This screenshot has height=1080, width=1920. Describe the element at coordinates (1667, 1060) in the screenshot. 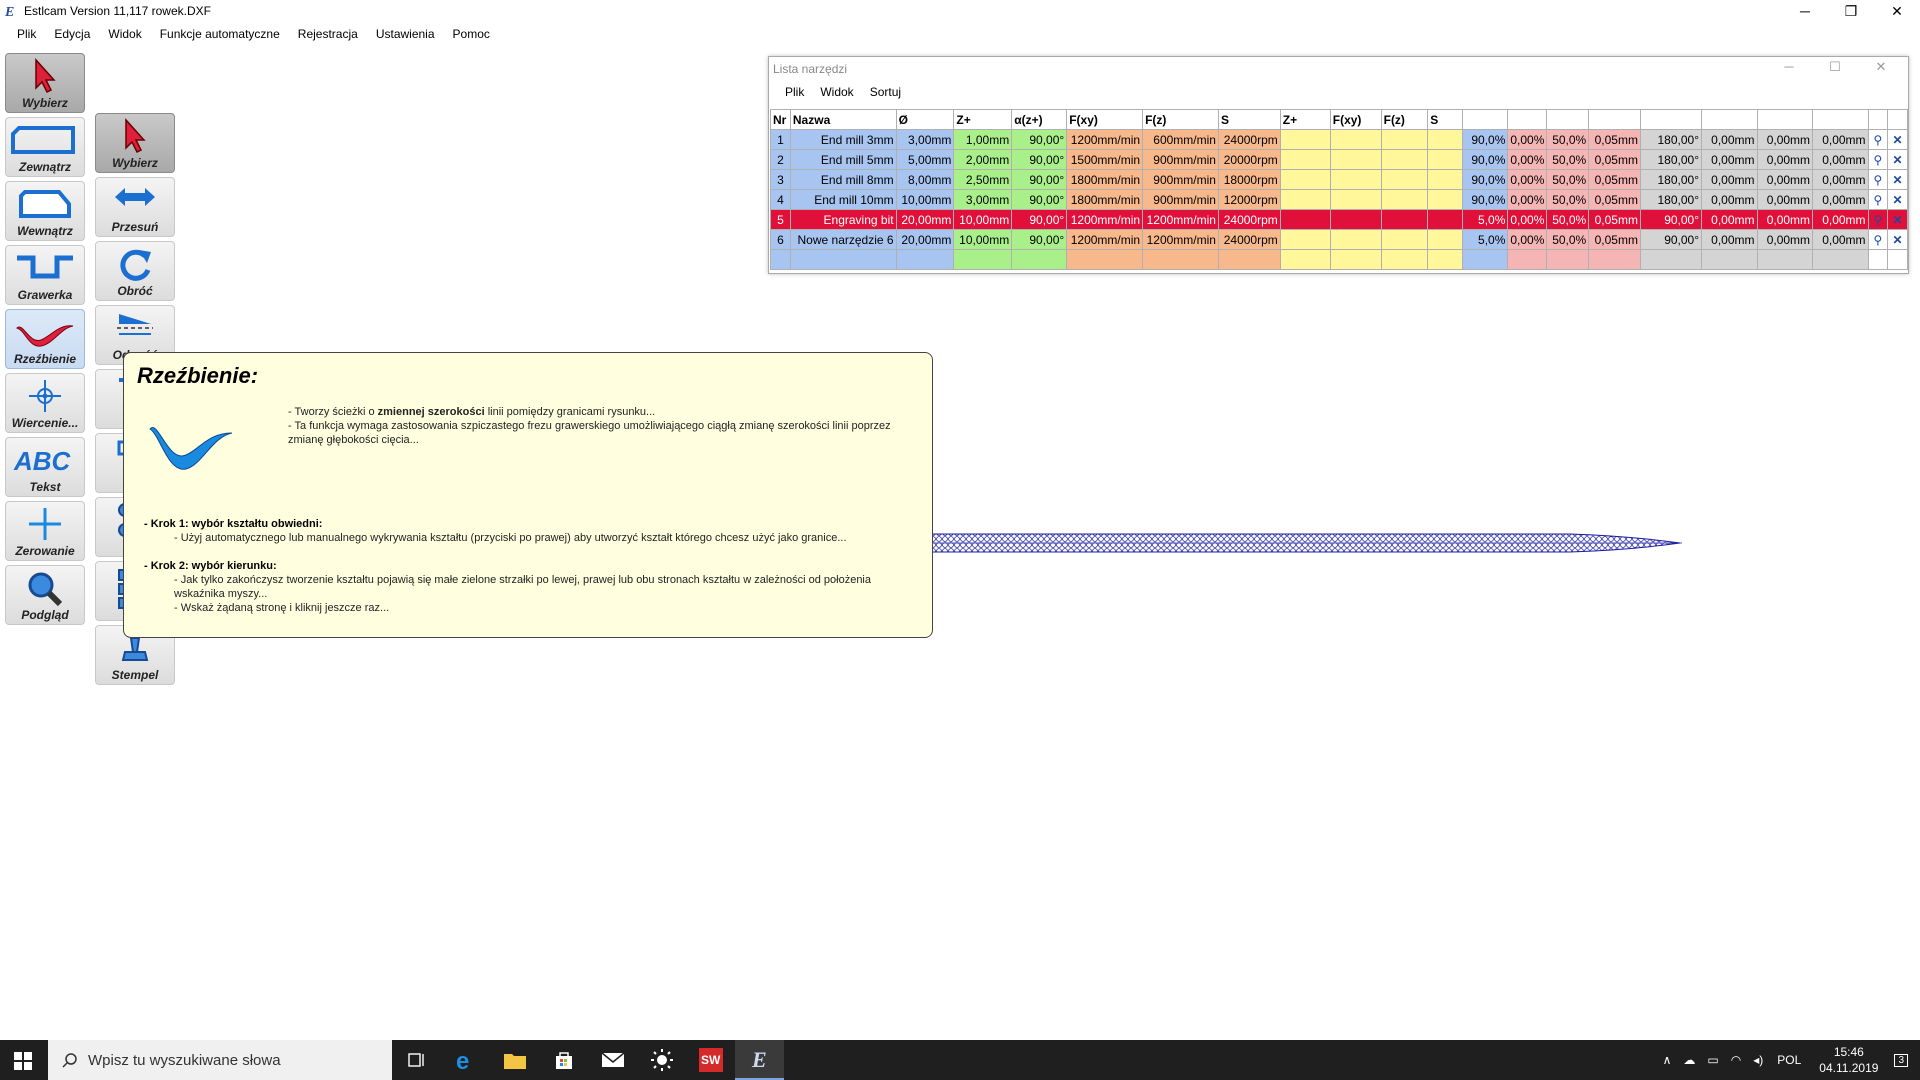

I see `tray-chevron-icon: ∧` at that location.